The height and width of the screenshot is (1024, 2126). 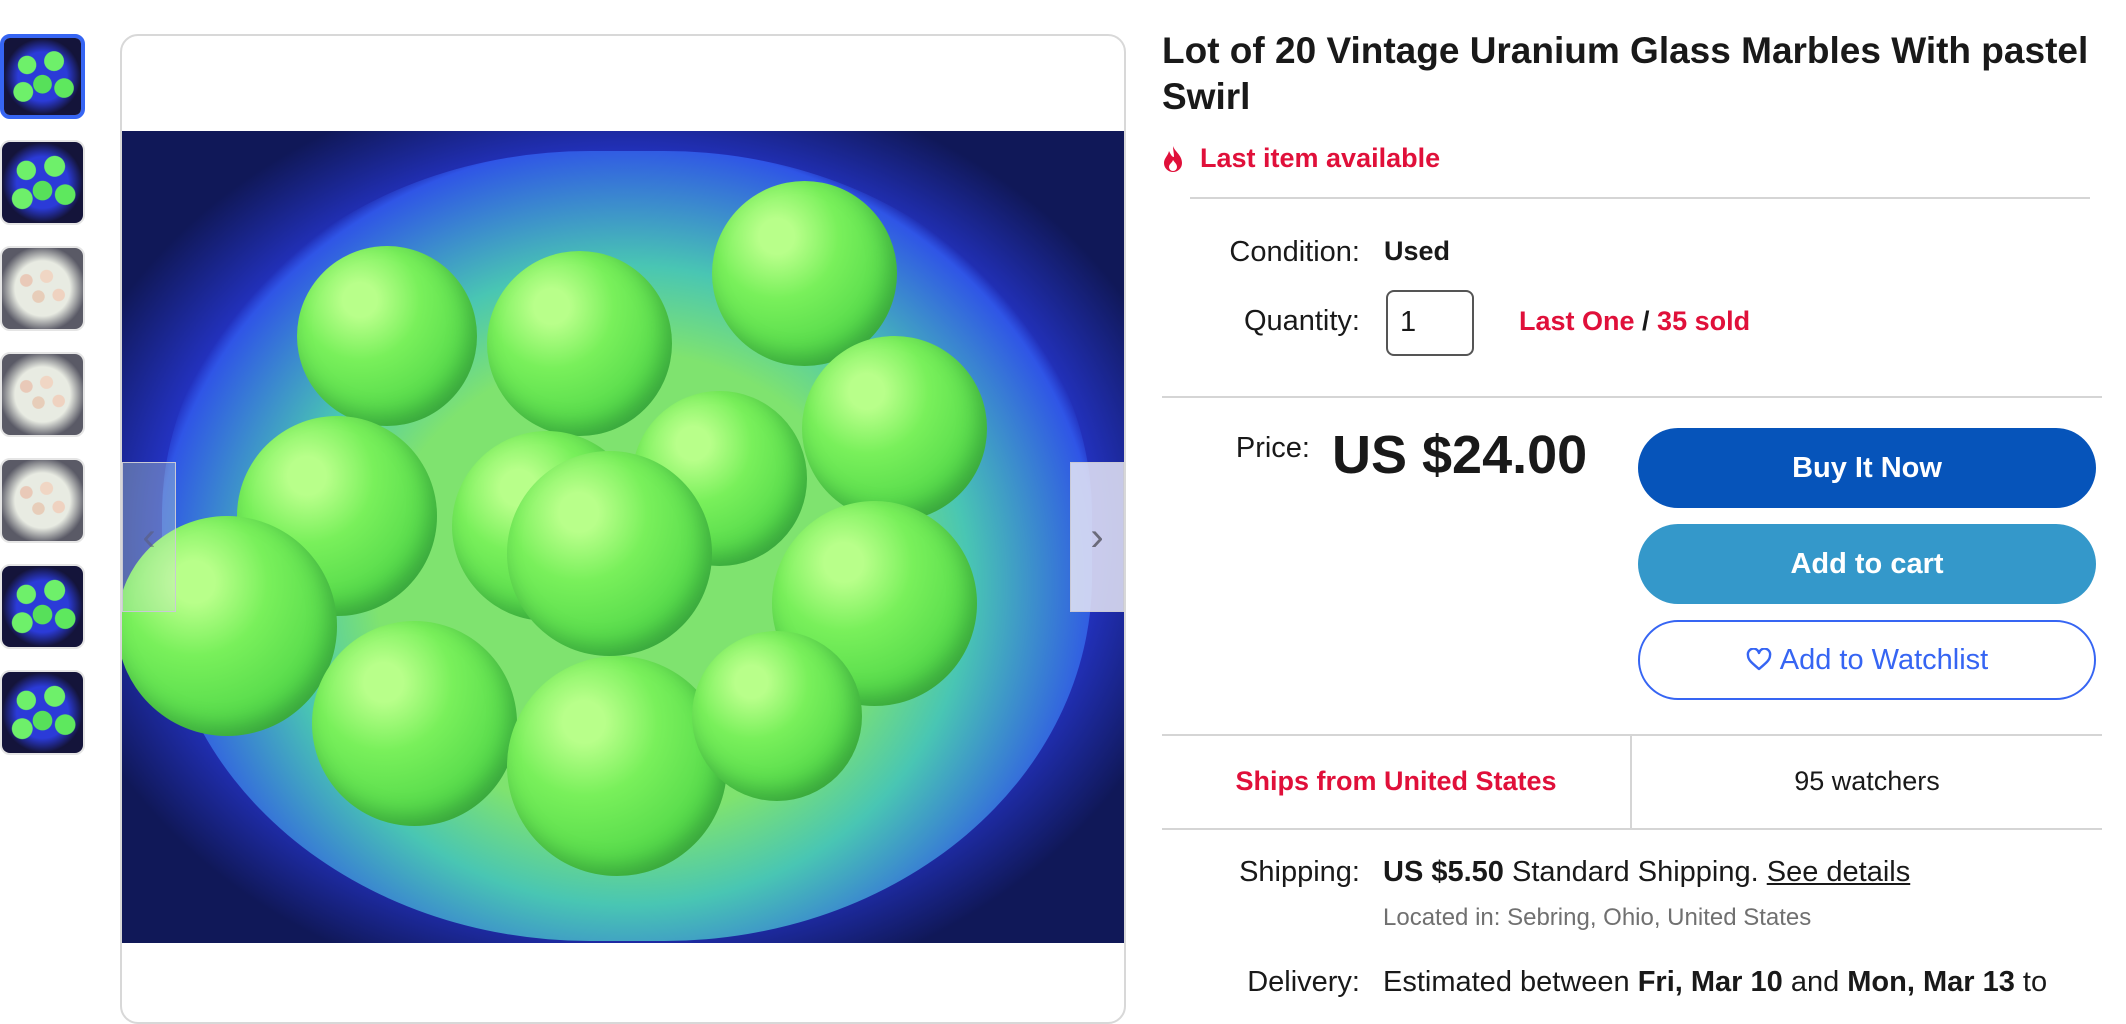 I want to click on quantity-label: Quantity:, so click(x=1301, y=321).